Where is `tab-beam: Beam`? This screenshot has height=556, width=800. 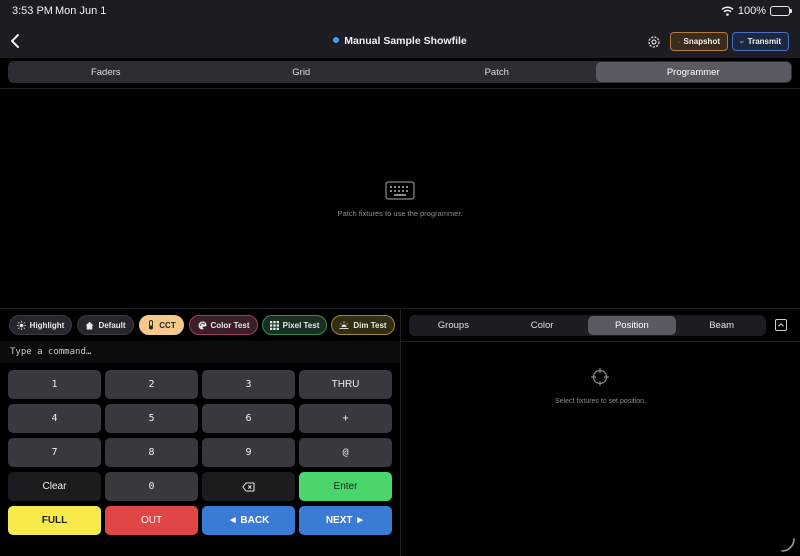
tab-beam: Beam is located at coordinates (721, 325).